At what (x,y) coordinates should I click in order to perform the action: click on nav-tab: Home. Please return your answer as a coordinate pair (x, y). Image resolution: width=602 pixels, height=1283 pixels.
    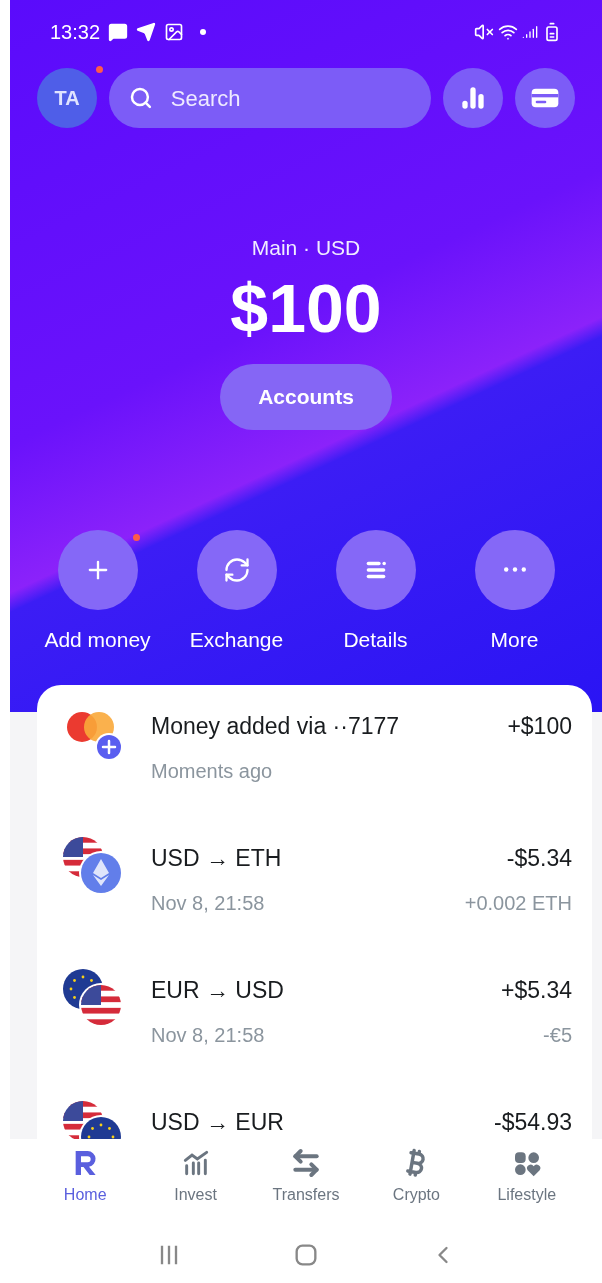
    Looking at the image, I should click on (85, 1187).